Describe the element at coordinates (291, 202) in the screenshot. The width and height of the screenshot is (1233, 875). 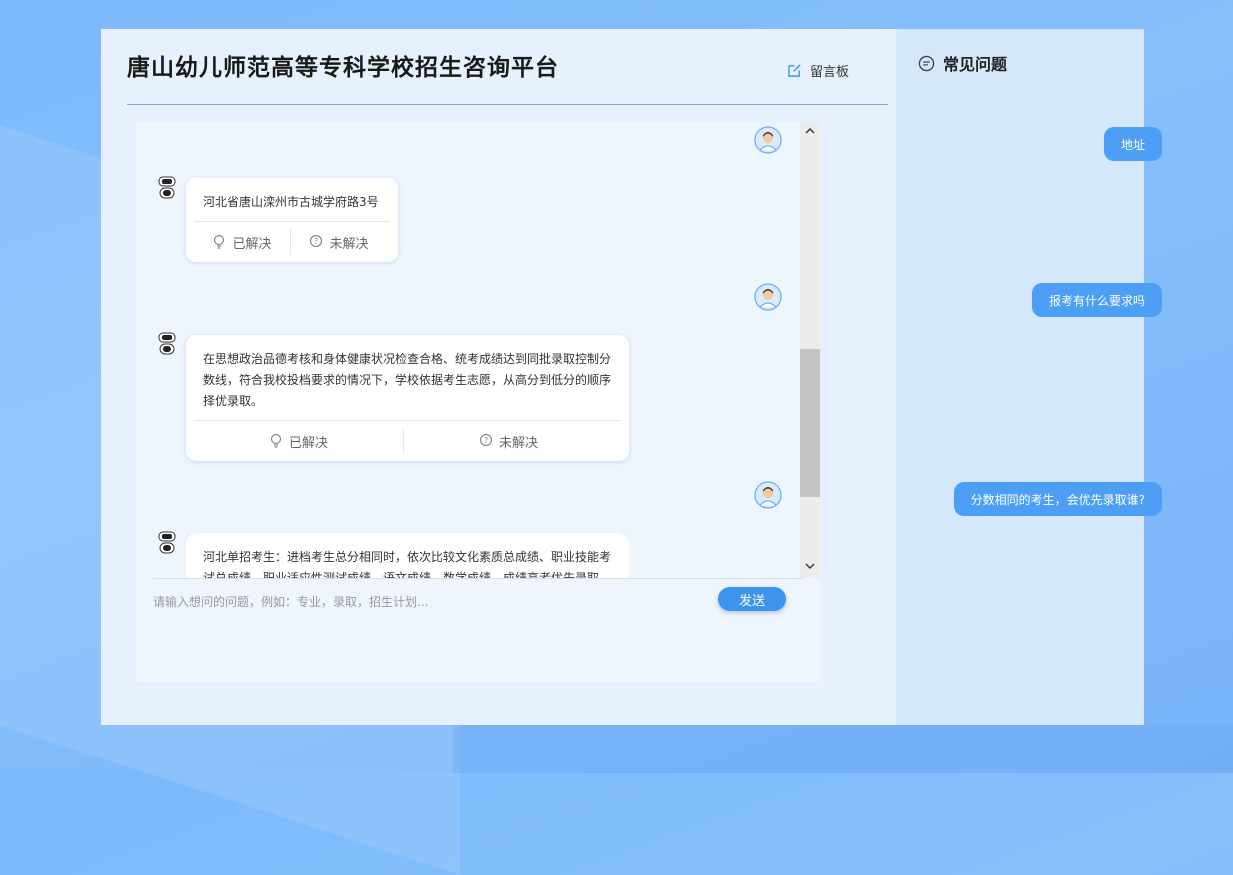
I see `bot-message-text: 河北省唐山滦州市古城学府路3号` at that location.